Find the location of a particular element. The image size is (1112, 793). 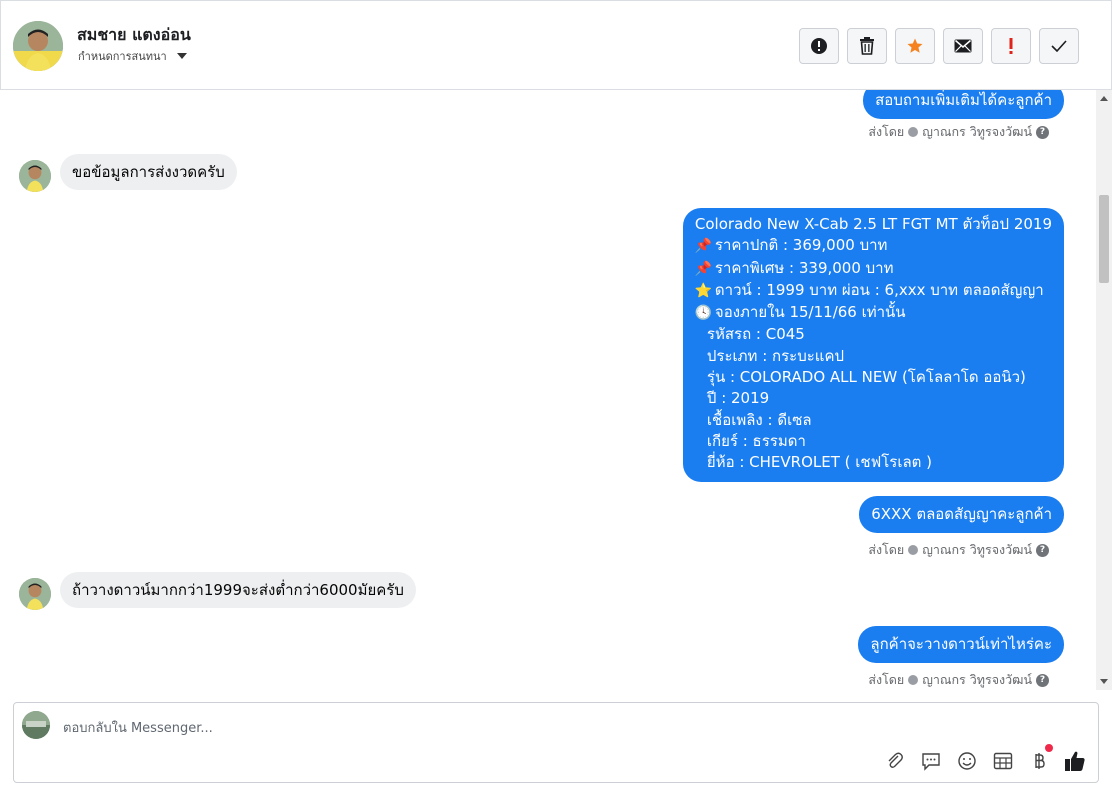

attach-button is located at coordinates (895, 761).